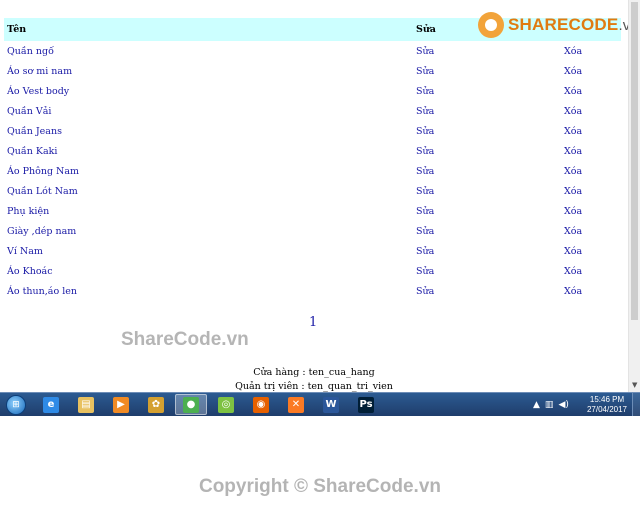 Image resolution: width=640 pixels, height=512 pixels. I want to click on word-icon: W, so click(331, 404).